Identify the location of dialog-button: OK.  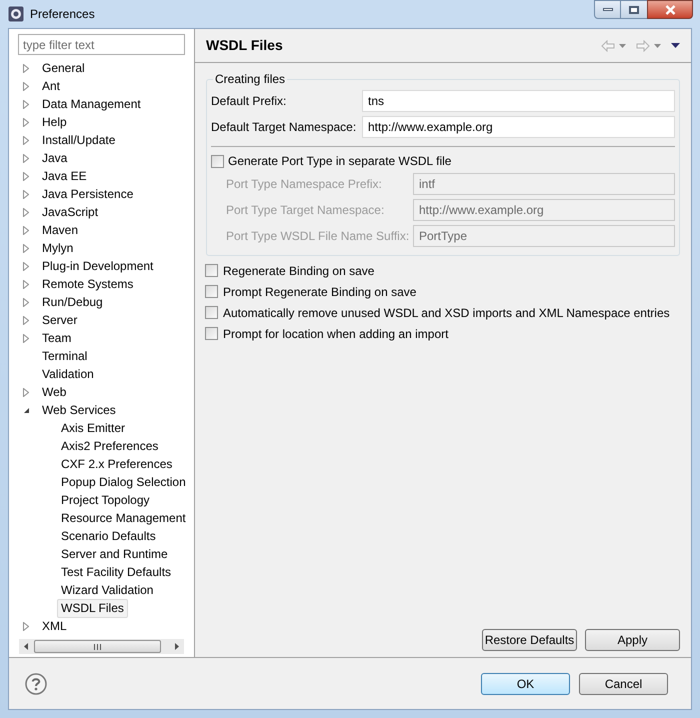
(525, 683).